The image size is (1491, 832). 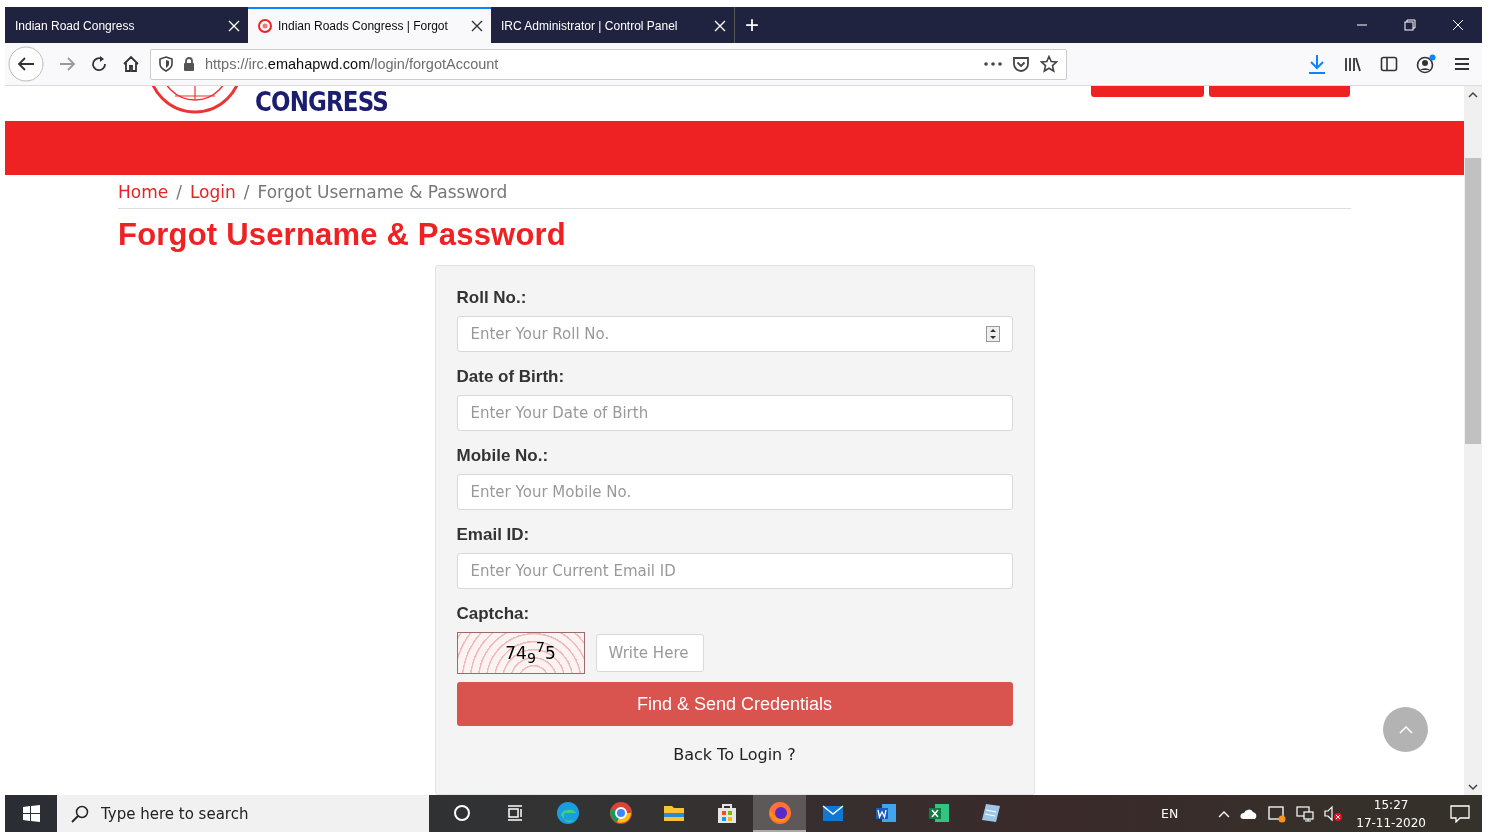 What do you see at coordinates (1049, 64) in the screenshot?
I see `star-icon` at bounding box center [1049, 64].